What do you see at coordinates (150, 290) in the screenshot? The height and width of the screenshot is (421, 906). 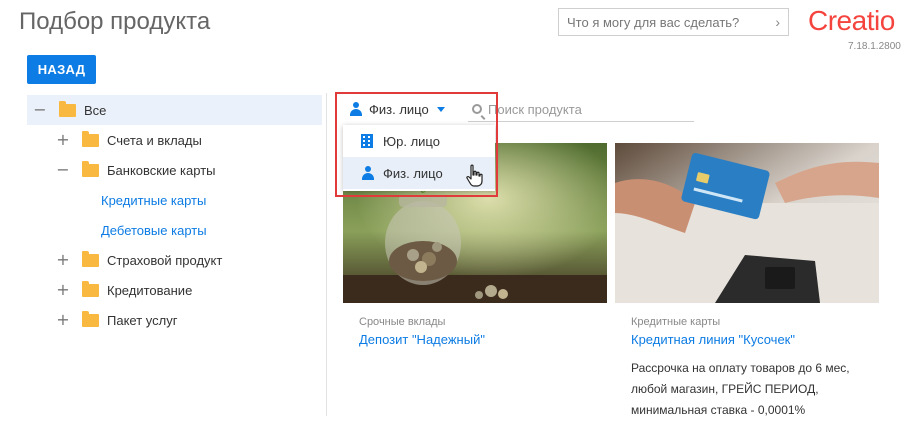 I see `tree-item-label: Кредитование` at bounding box center [150, 290].